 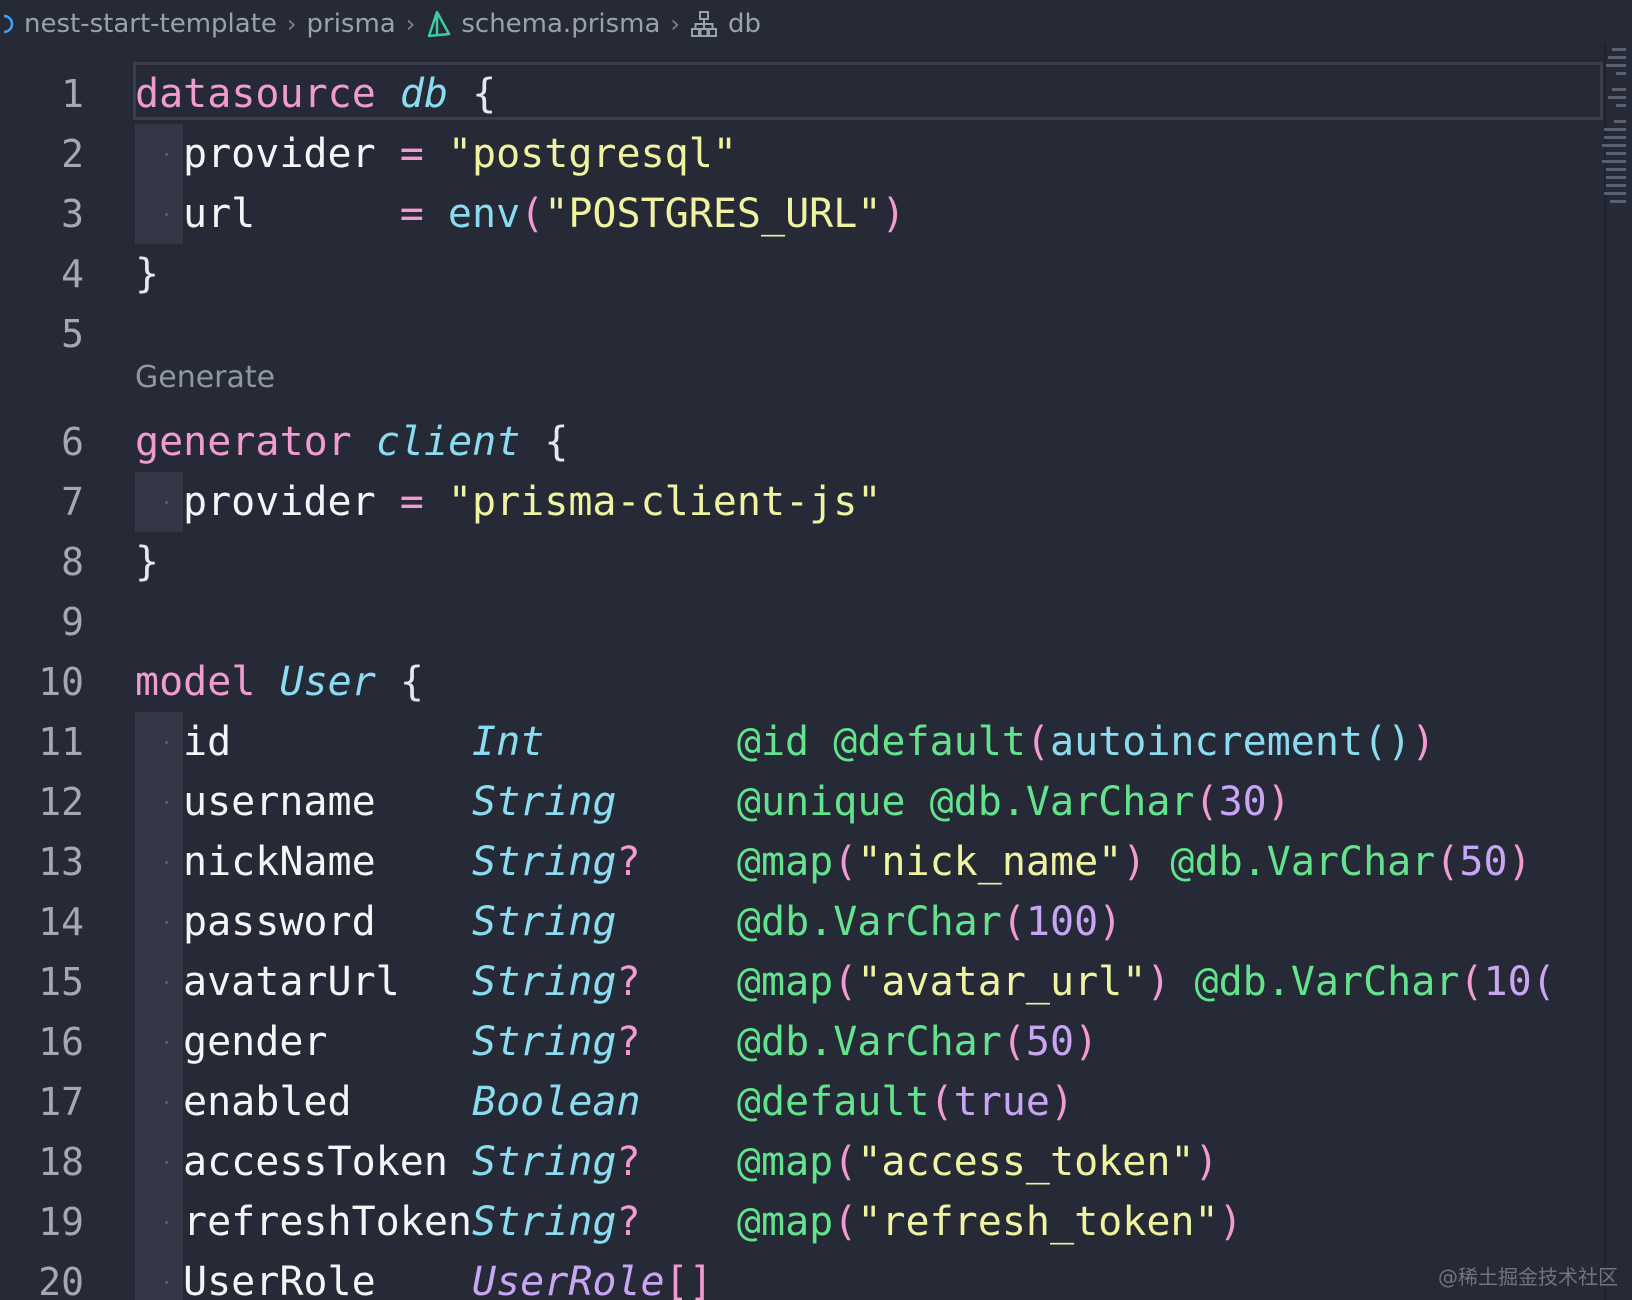 I want to click on code-text: UserRole UserRole[], so click(x=448, y=1276).